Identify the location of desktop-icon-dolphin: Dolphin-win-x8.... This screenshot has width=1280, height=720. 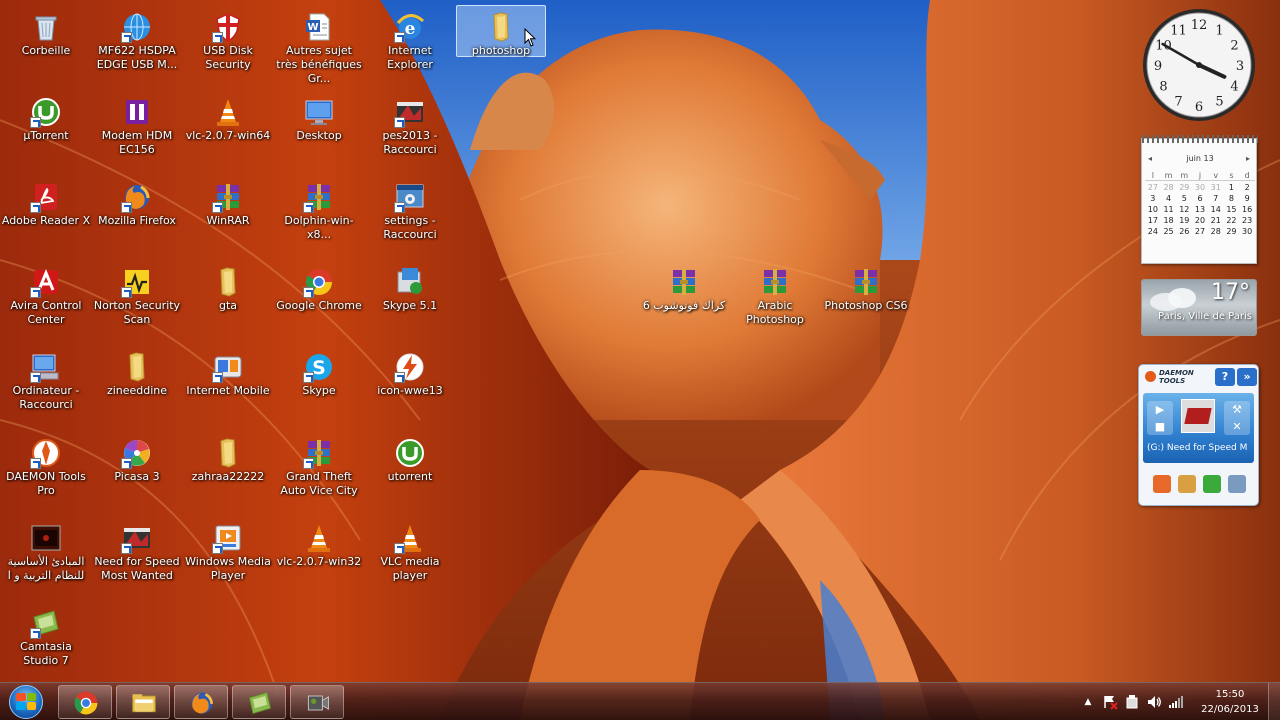
(319, 217).